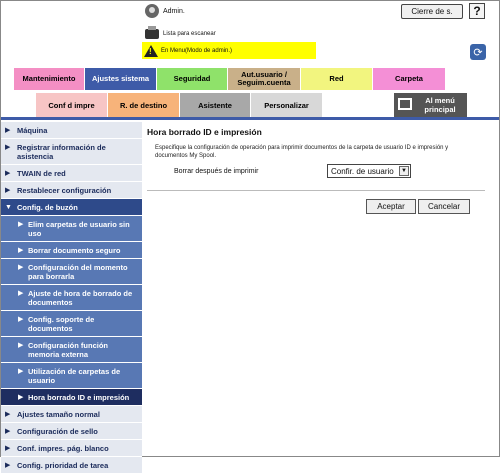 This screenshot has width=500, height=474. What do you see at coordinates (61, 152) in the screenshot?
I see `sidebar-item-label: Registrar información de asistencia` at bounding box center [61, 152].